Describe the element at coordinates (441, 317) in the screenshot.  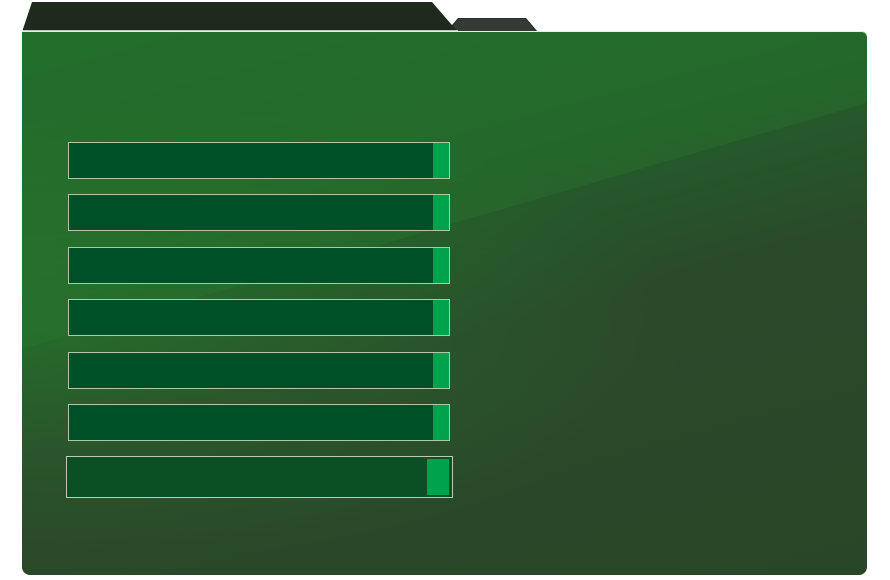
I see `bar-4-indicator` at that location.